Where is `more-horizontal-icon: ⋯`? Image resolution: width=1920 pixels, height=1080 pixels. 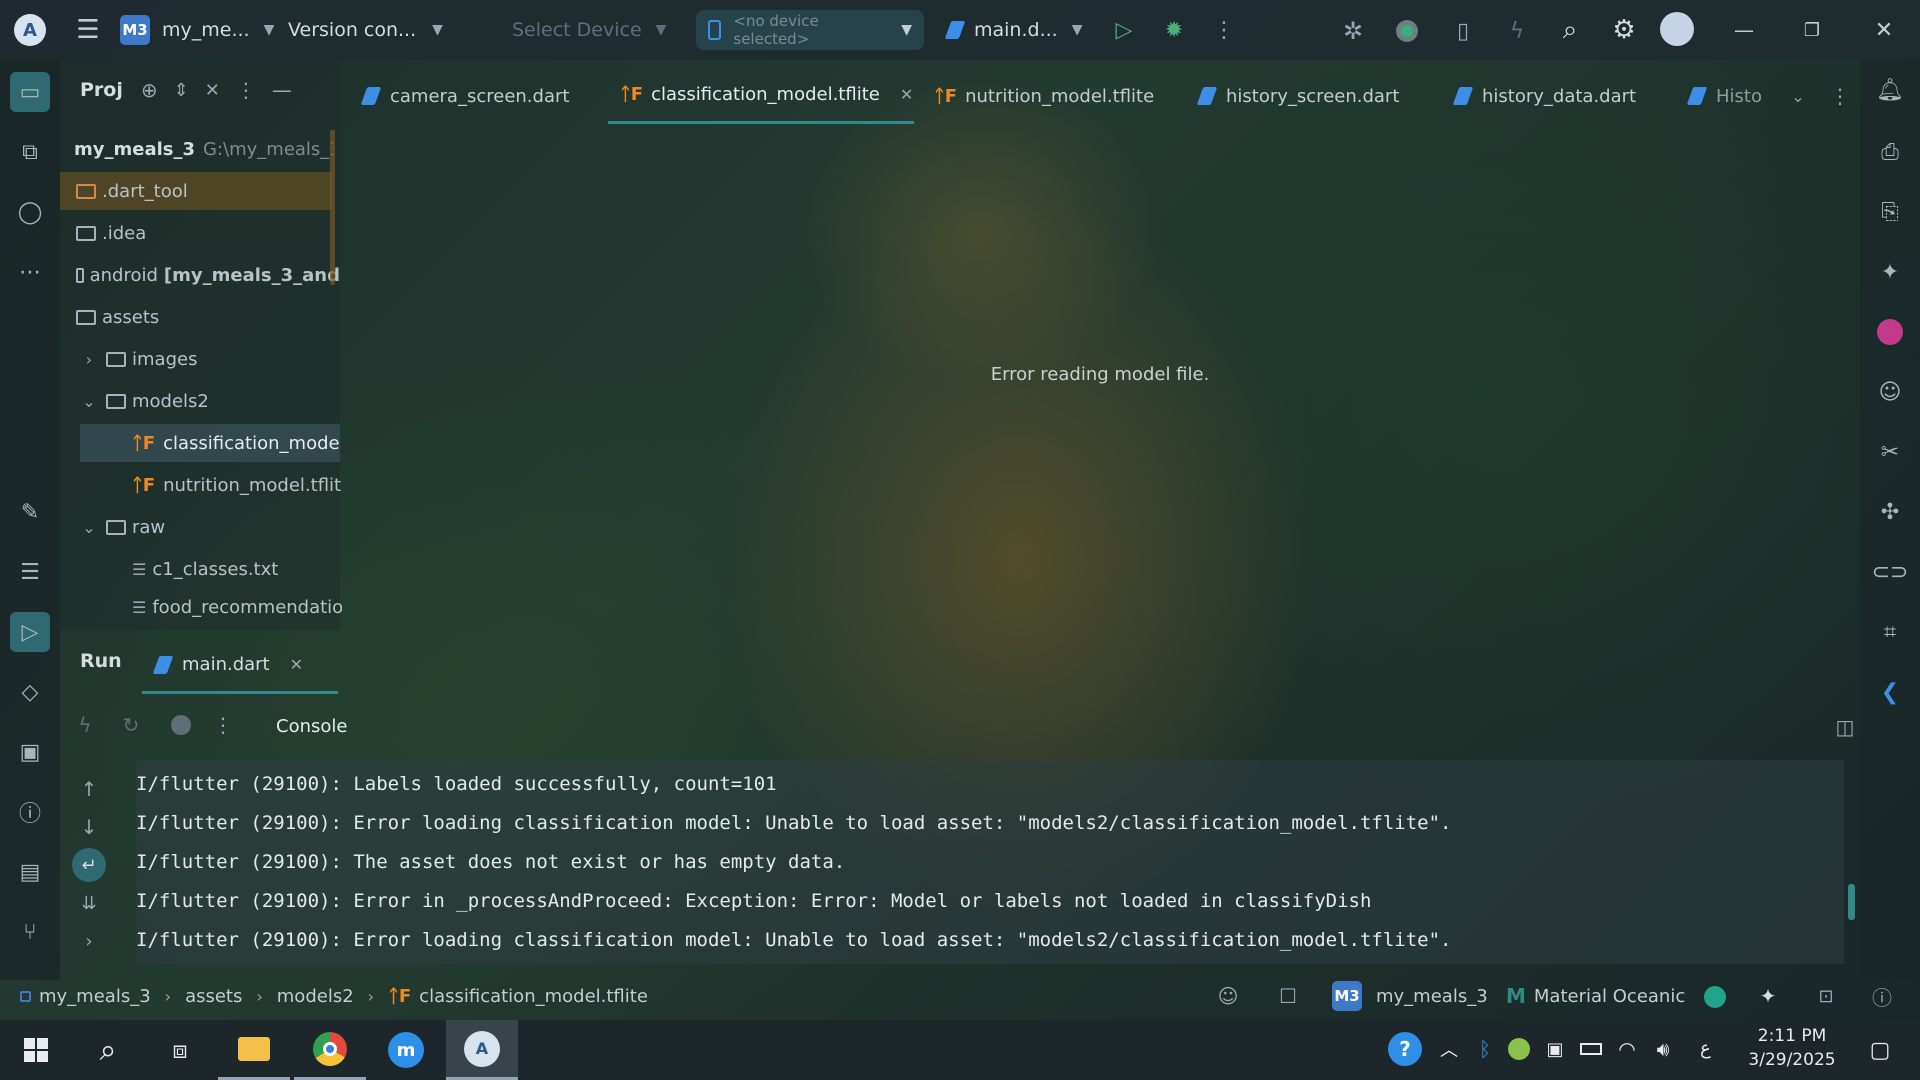 more-horizontal-icon: ⋯ is located at coordinates (30, 272).